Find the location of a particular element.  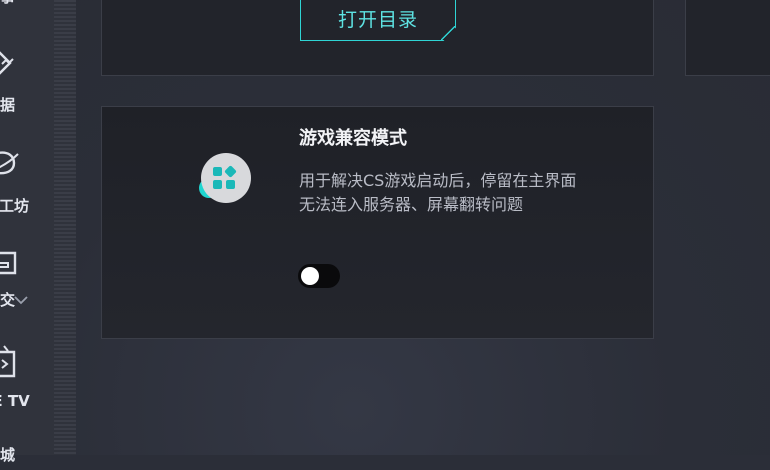

app-grid-icon is located at coordinates (225, 178).